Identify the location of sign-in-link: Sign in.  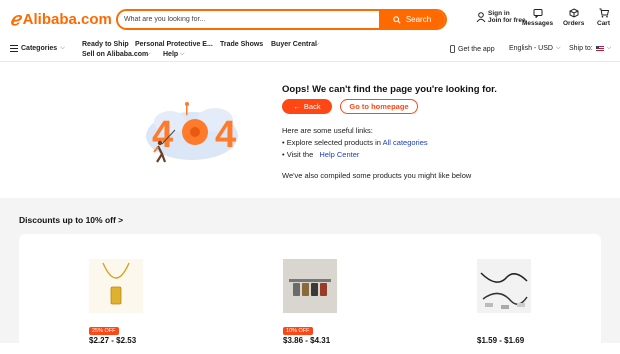
(507, 13).